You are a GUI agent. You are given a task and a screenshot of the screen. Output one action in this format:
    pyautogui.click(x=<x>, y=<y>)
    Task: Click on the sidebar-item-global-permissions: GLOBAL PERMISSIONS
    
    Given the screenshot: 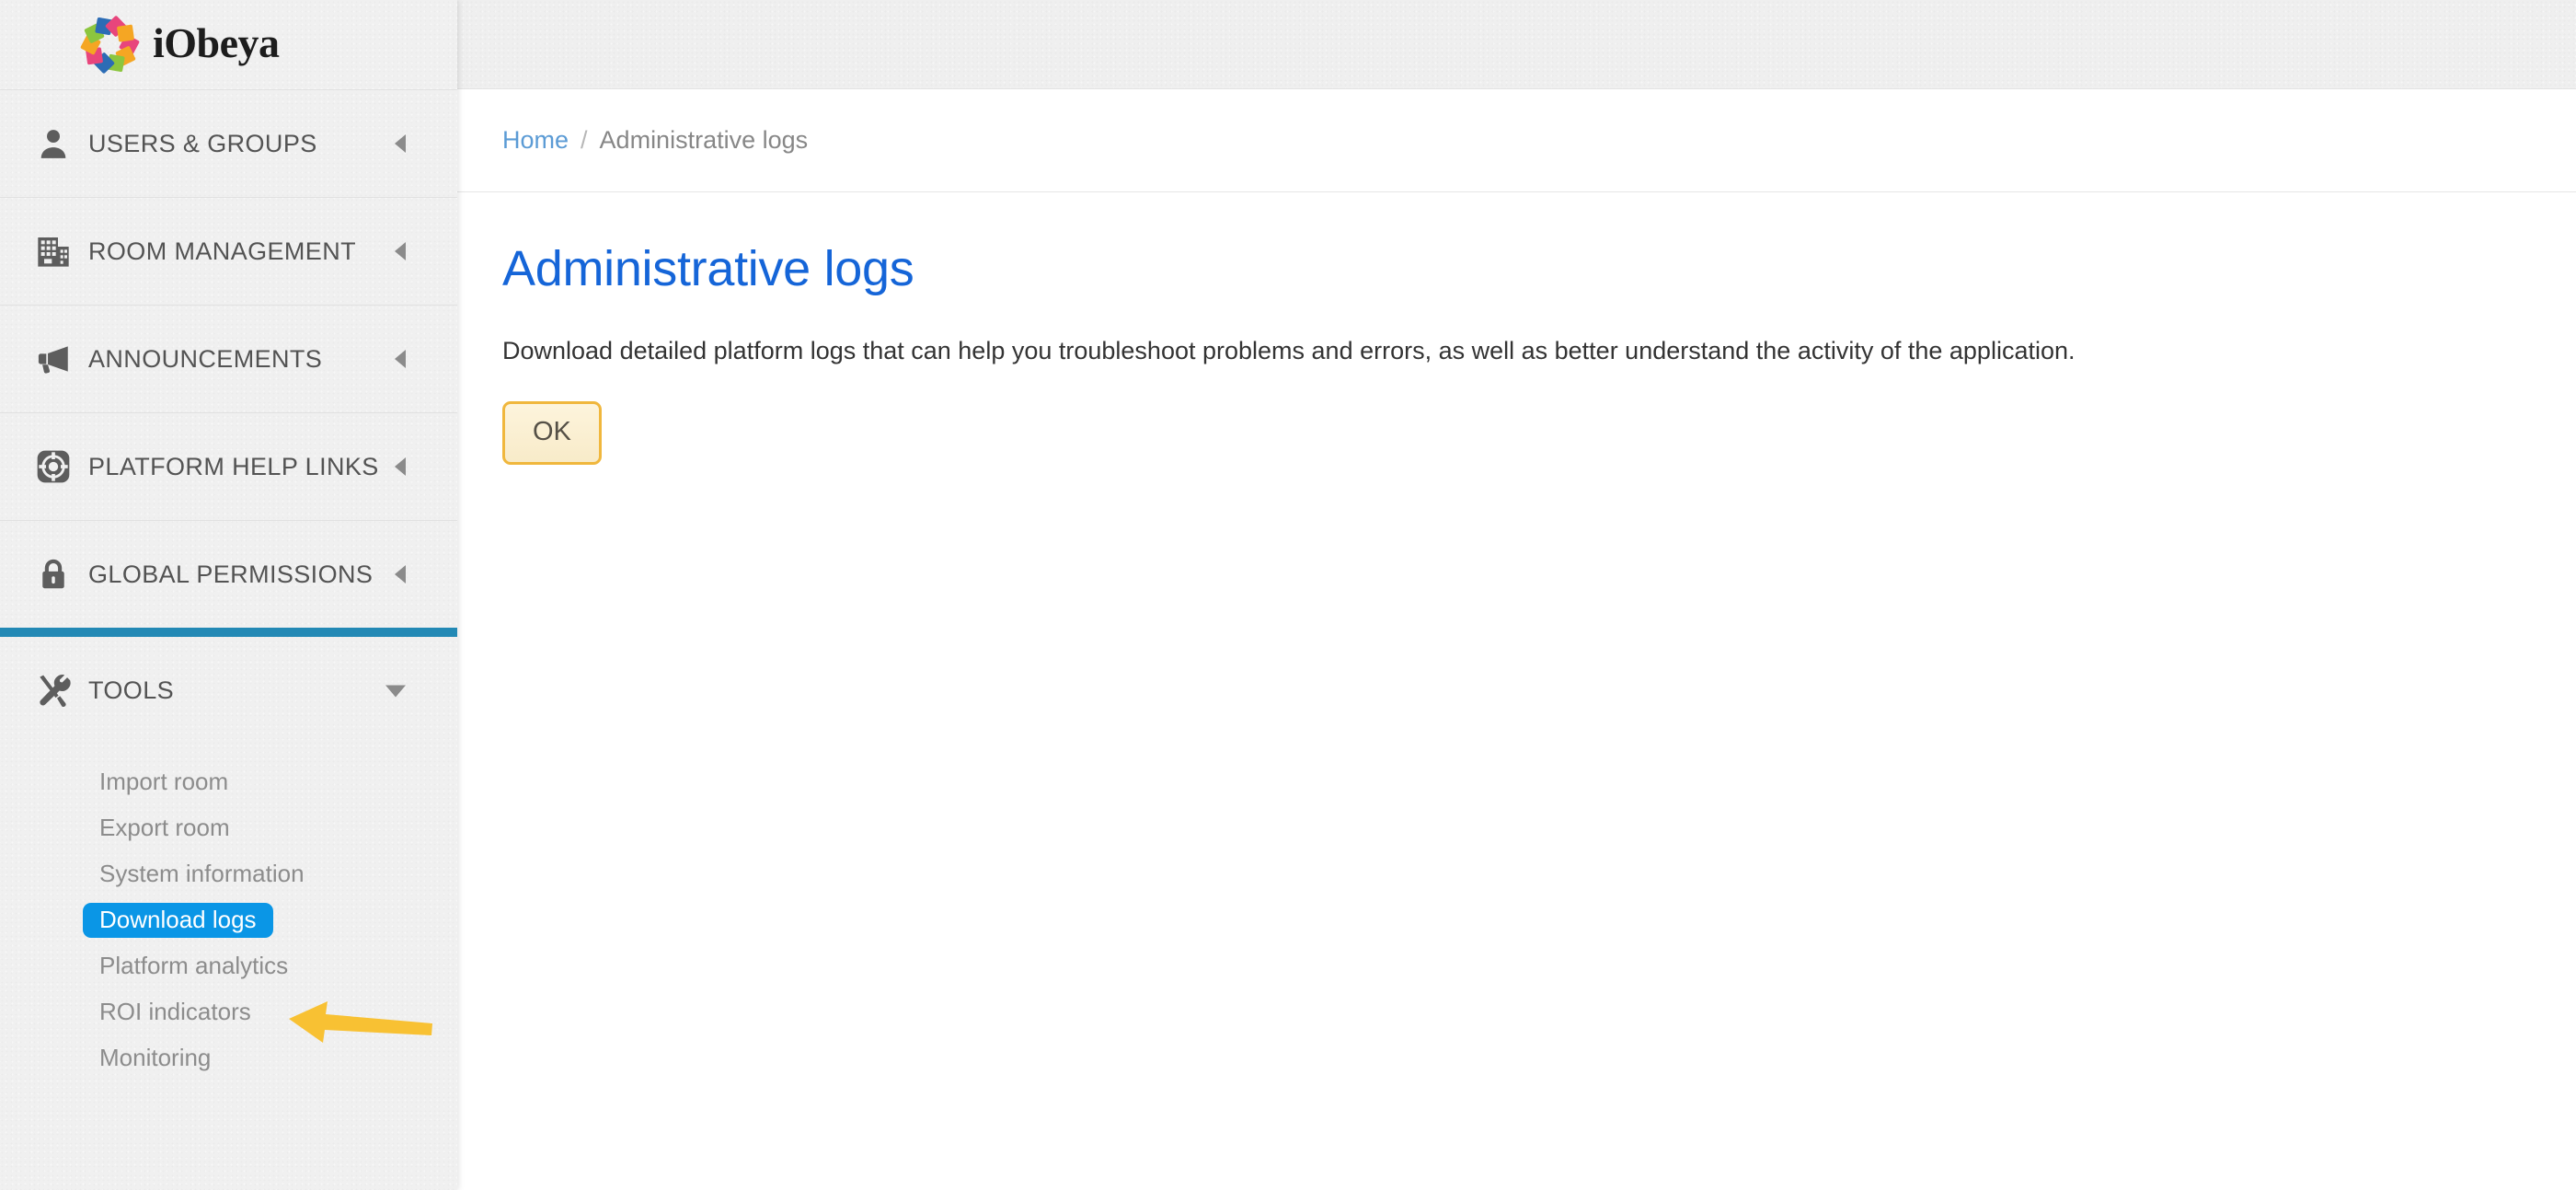 What is the action you would take?
    pyautogui.click(x=228, y=574)
    